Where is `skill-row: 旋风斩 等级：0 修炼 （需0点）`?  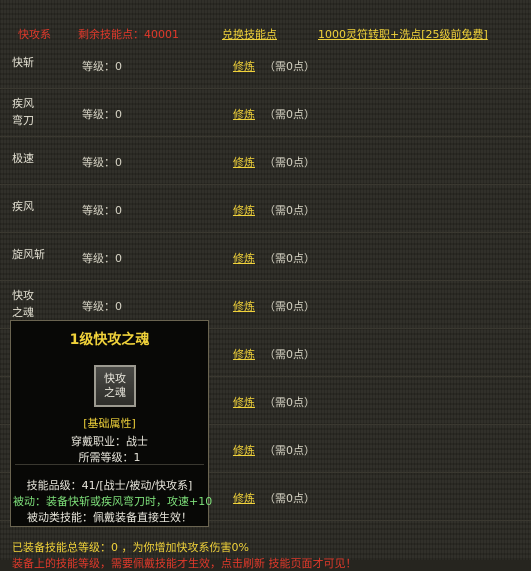 skill-row: 旋风斩 等级：0 修炼 （需0点） is located at coordinates (265, 256).